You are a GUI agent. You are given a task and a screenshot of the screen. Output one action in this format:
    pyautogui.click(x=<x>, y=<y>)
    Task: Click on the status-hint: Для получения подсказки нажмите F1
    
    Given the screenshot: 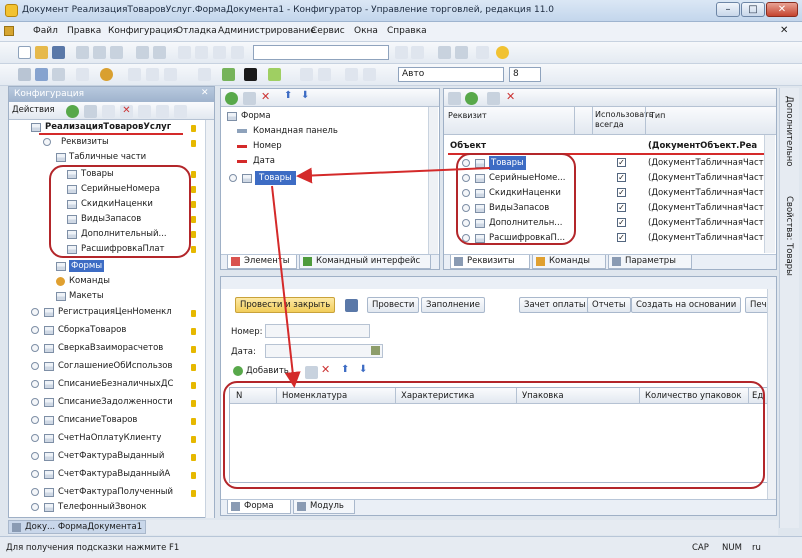 What is the action you would take?
    pyautogui.click(x=93, y=548)
    